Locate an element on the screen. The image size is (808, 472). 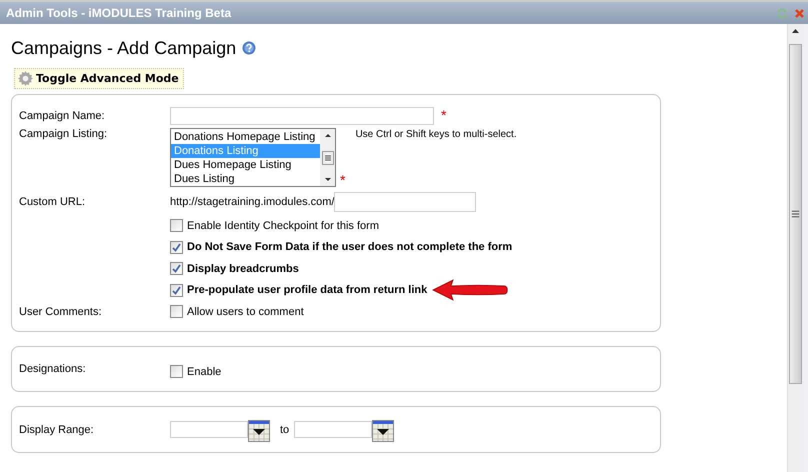
toggle-advanced-mode-button: Toggle Advanced Mode is located at coordinates (99, 78).